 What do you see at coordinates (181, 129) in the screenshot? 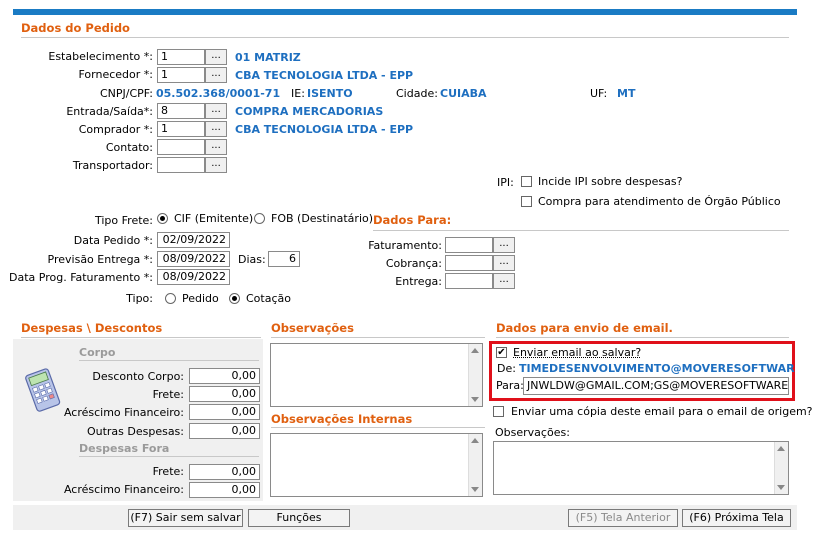
I see `comprador-input: 1` at bounding box center [181, 129].